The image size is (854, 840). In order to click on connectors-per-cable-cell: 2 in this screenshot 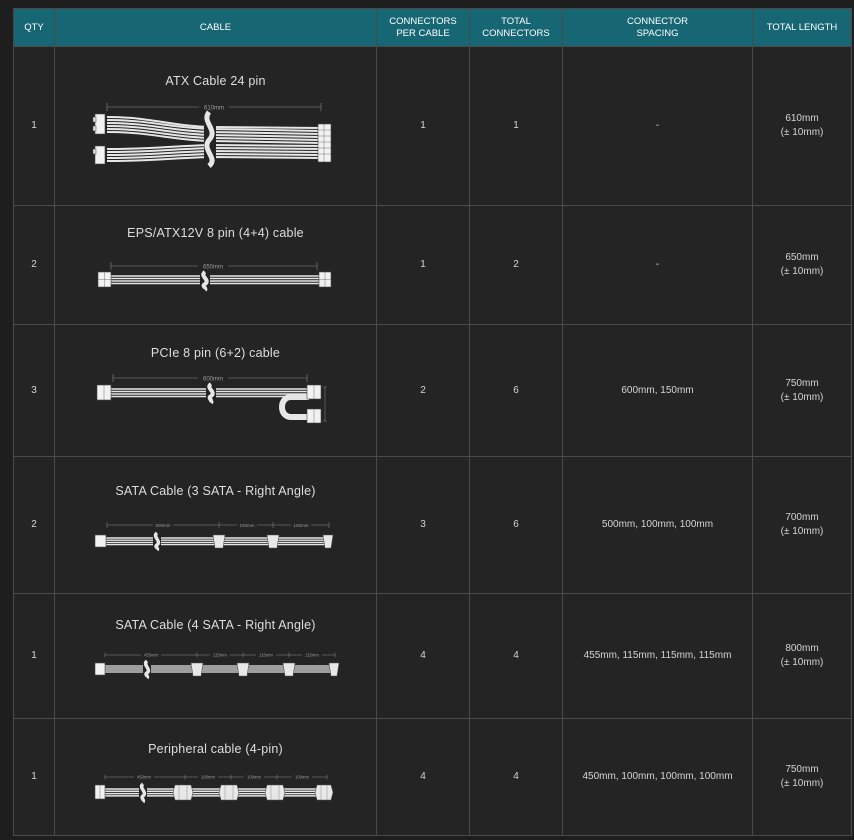, I will do `click(423, 390)`.